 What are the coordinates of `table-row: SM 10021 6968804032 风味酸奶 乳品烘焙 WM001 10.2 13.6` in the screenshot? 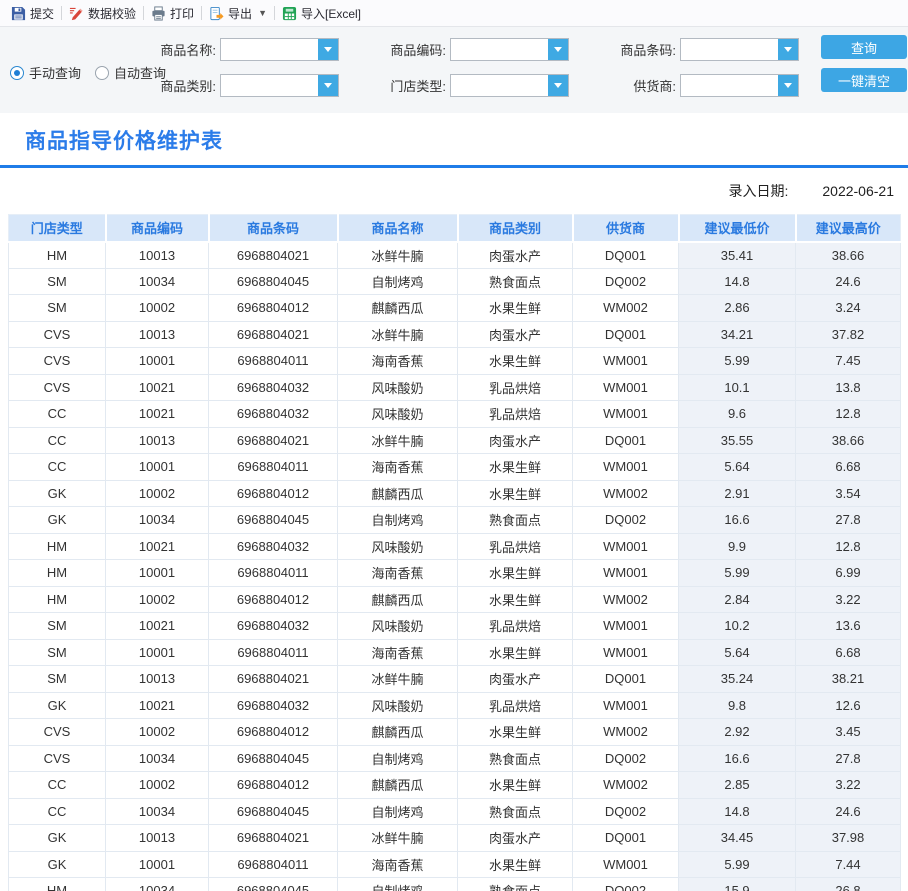 It's located at (454, 626).